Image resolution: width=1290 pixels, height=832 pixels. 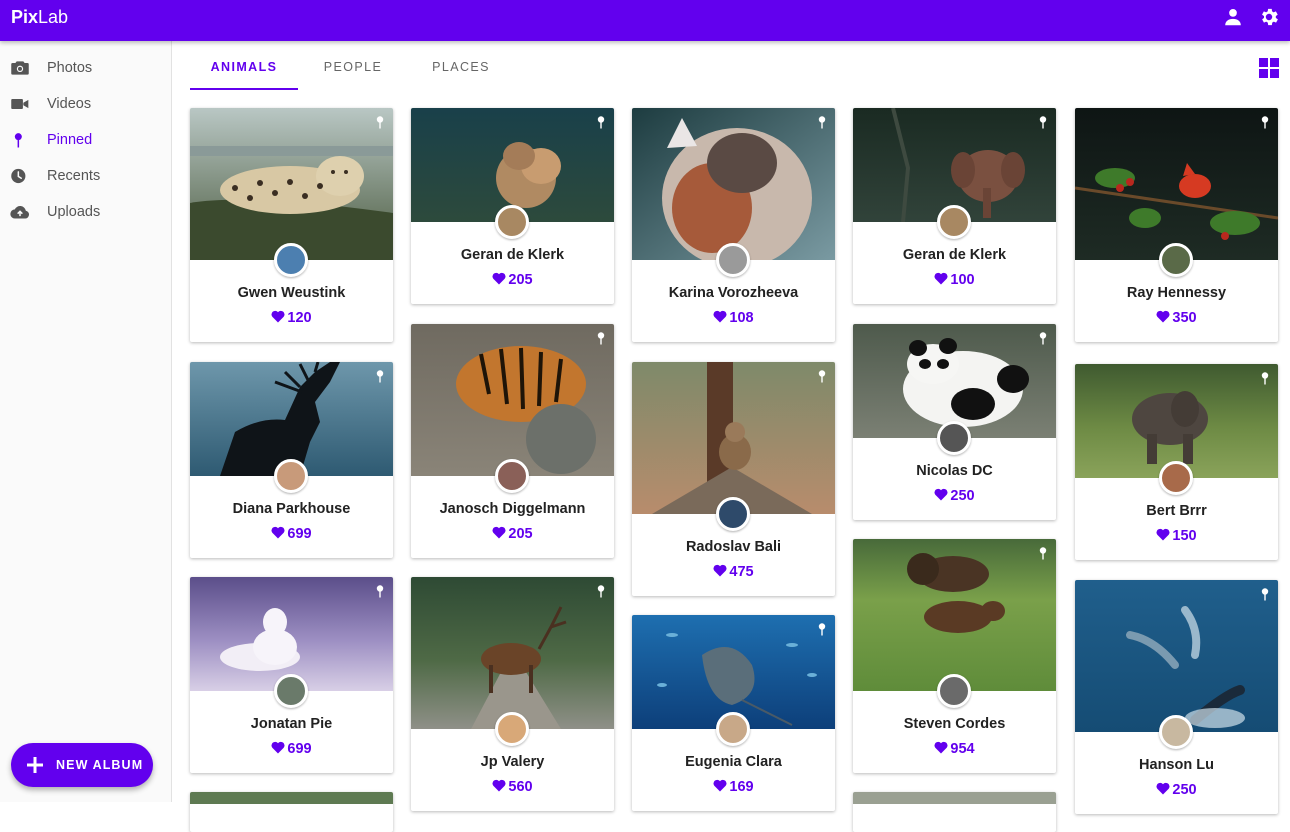 I want to click on photo-card: Radoslav Bali 475, so click(x=733, y=479).